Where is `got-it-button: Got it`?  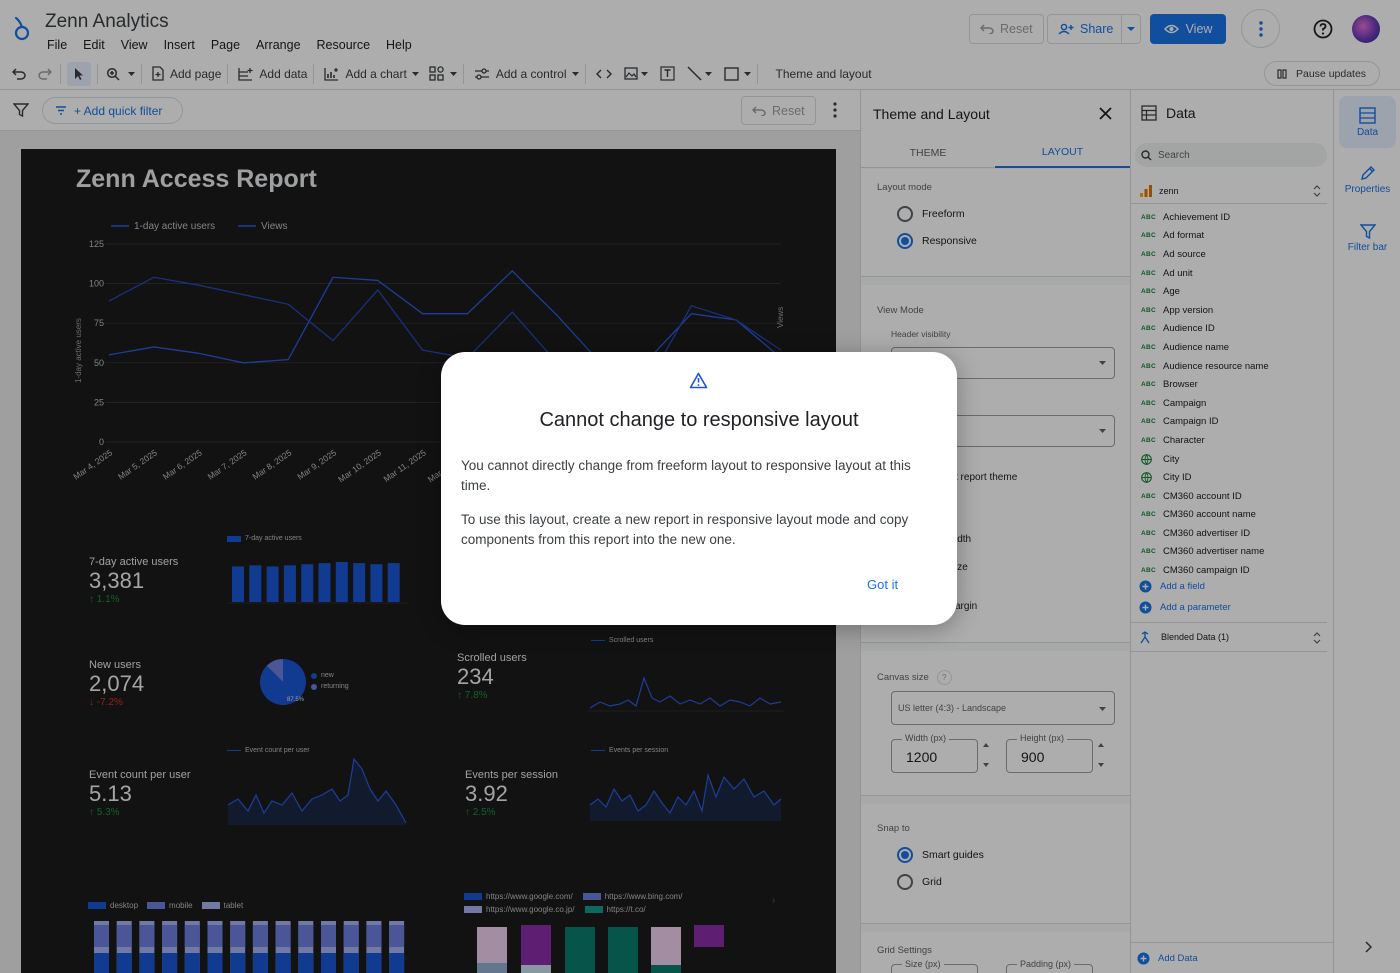 got-it-button: Got it is located at coordinates (882, 584).